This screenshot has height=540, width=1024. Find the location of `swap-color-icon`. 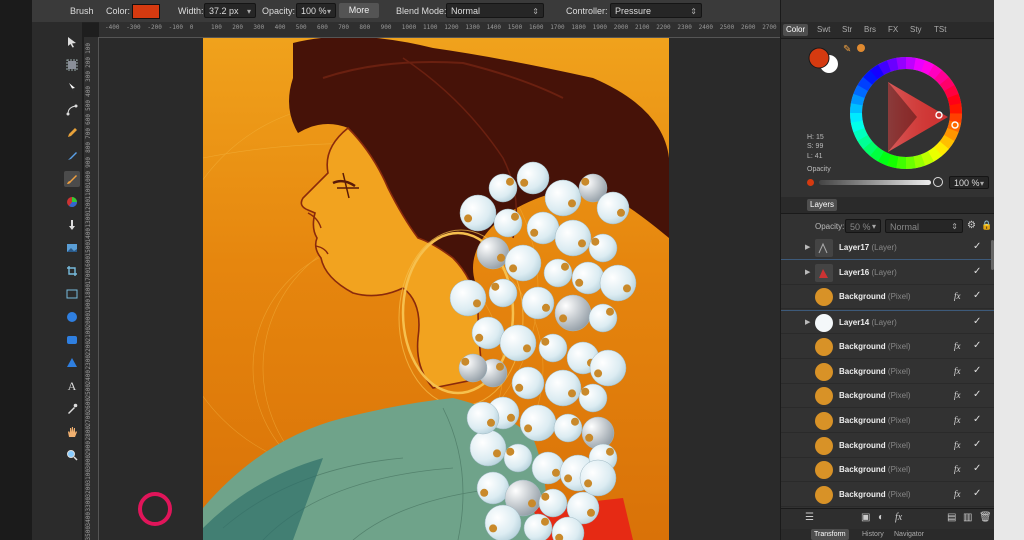

swap-color-icon is located at coordinates (861, 48).